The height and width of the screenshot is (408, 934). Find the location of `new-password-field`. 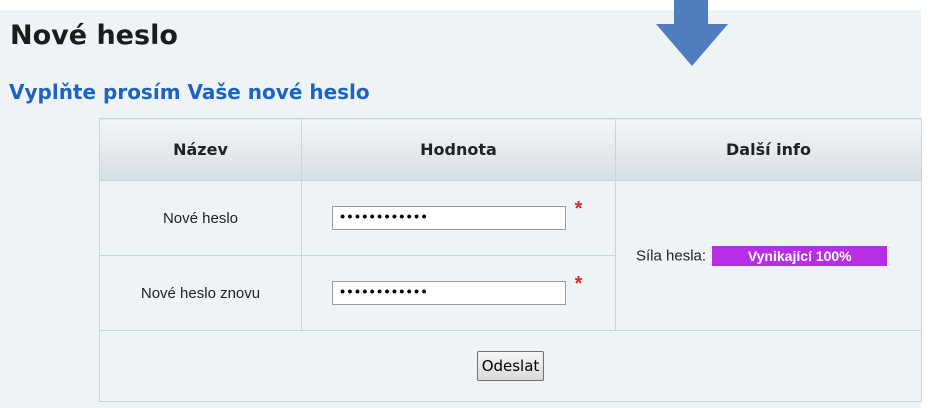

new-password-field is located at coordinates (449, 218).